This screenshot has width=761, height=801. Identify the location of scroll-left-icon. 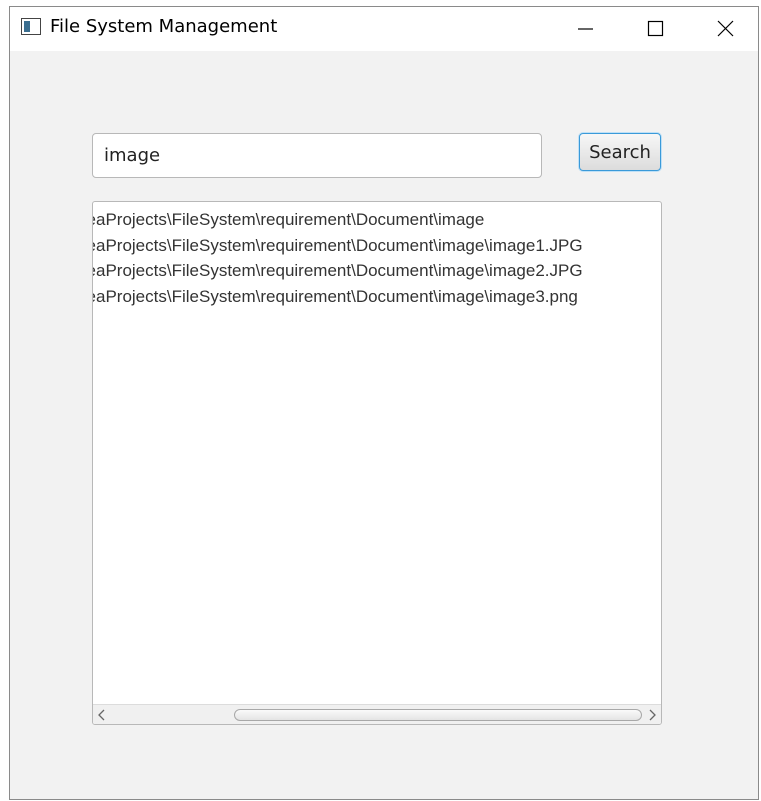
(102, 715).